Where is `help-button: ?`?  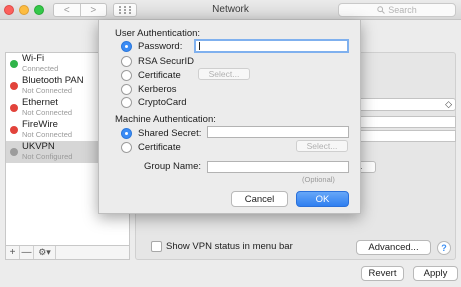
help-button: ? is located at coordinates (444, 248).